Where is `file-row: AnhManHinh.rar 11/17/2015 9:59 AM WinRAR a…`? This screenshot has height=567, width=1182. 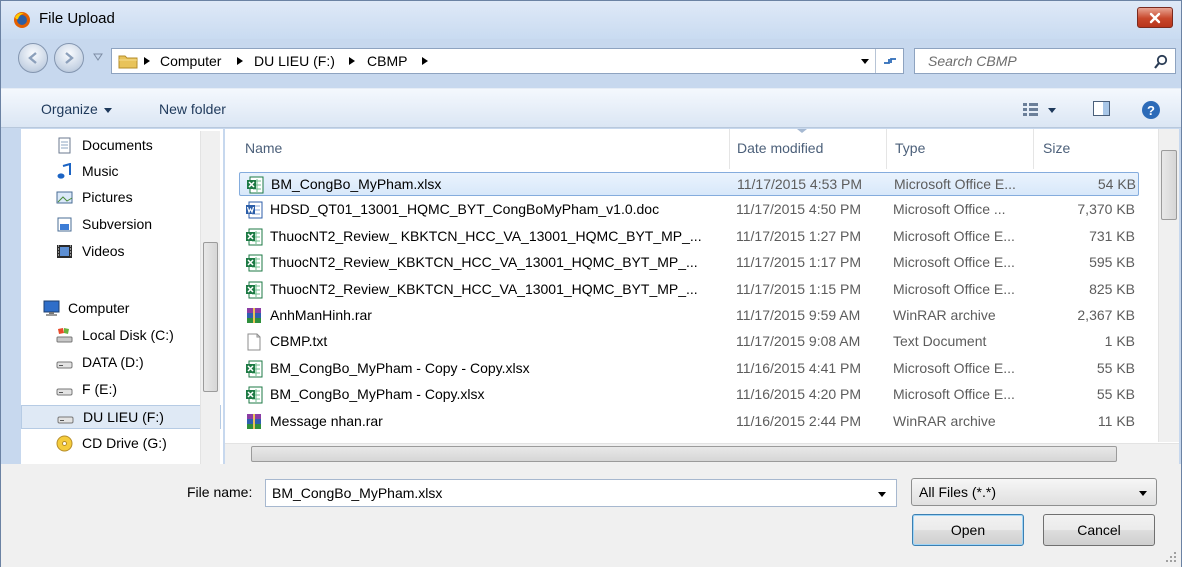
file-row: AnhManHinh.rar 11/17/2015 9:59 AM WinRAR a… is located at coordinates (689, 316).